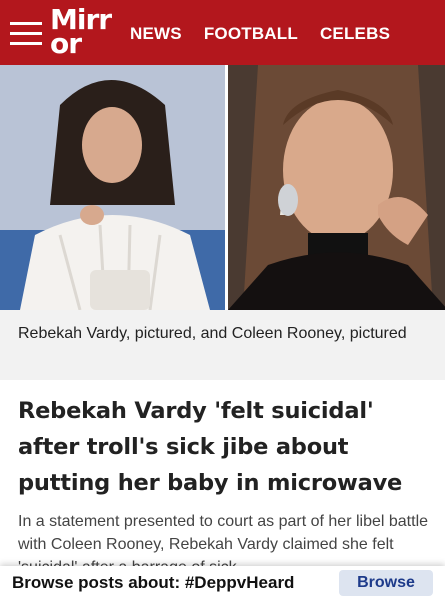  Describe the element at coordinates (81, 32) in the screenshot. I see `mirror-logo: Mirr or` at that location.